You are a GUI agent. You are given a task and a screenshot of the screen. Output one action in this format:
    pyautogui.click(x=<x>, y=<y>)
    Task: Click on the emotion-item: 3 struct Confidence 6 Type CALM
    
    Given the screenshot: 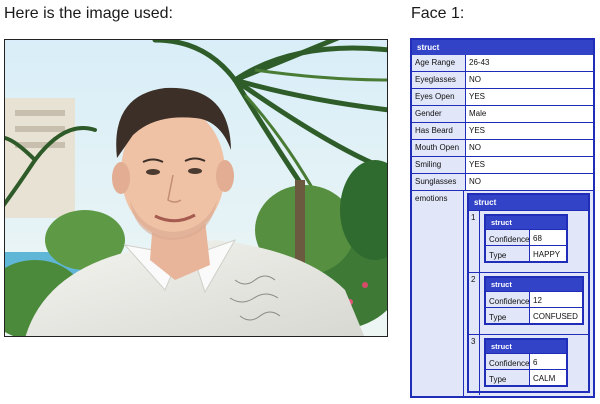 What is the action you would take?
    pyautogui.click(x=528, y=364)
    